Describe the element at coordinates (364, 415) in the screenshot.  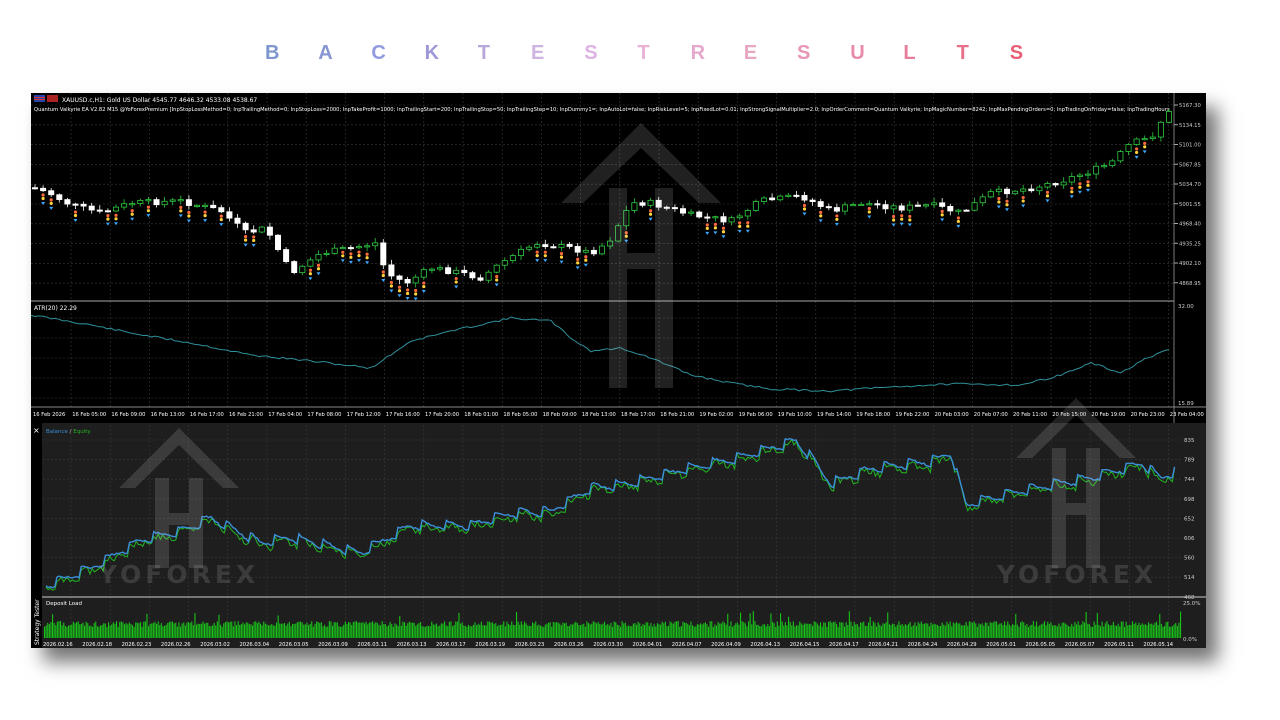
I see `time-label: 17 Feb 12:00` at that location.